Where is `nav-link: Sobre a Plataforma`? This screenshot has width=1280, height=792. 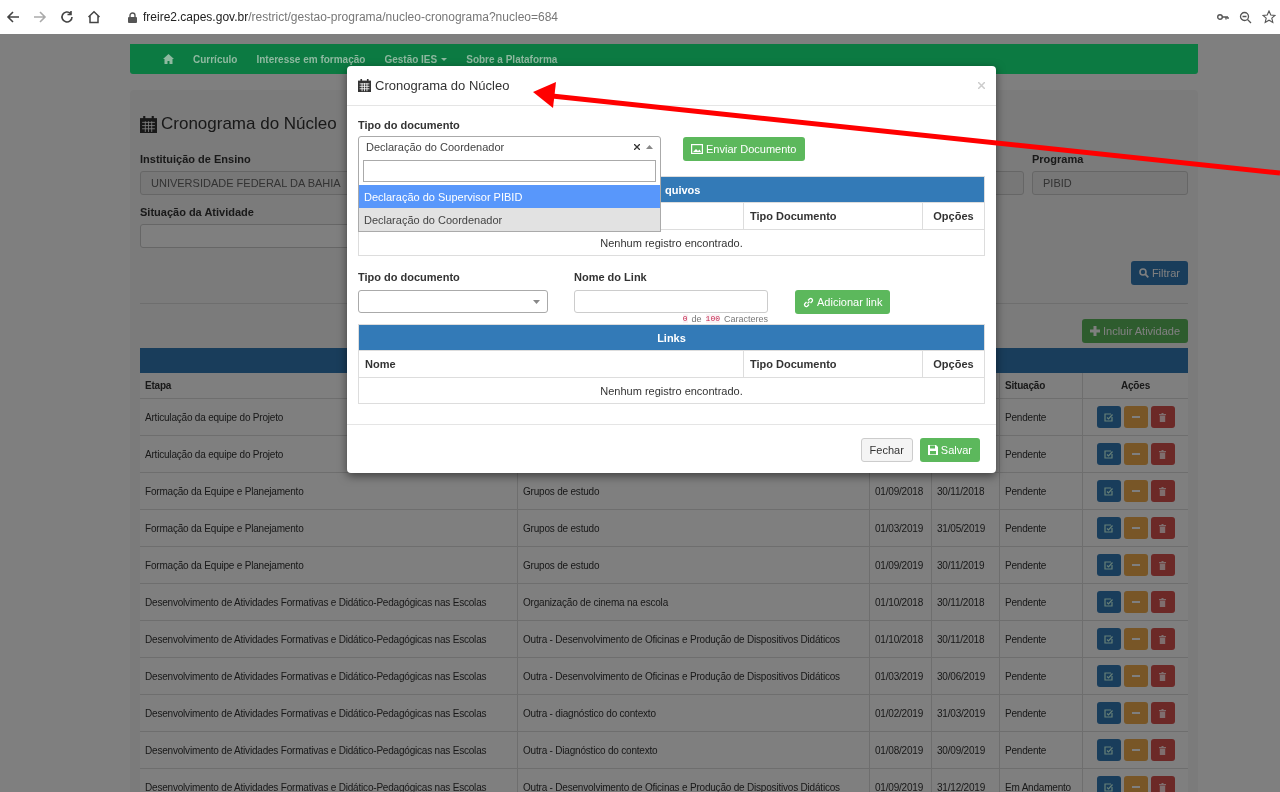 nav-link: Sobre a Plataforma is located at coordinates (512, 59).